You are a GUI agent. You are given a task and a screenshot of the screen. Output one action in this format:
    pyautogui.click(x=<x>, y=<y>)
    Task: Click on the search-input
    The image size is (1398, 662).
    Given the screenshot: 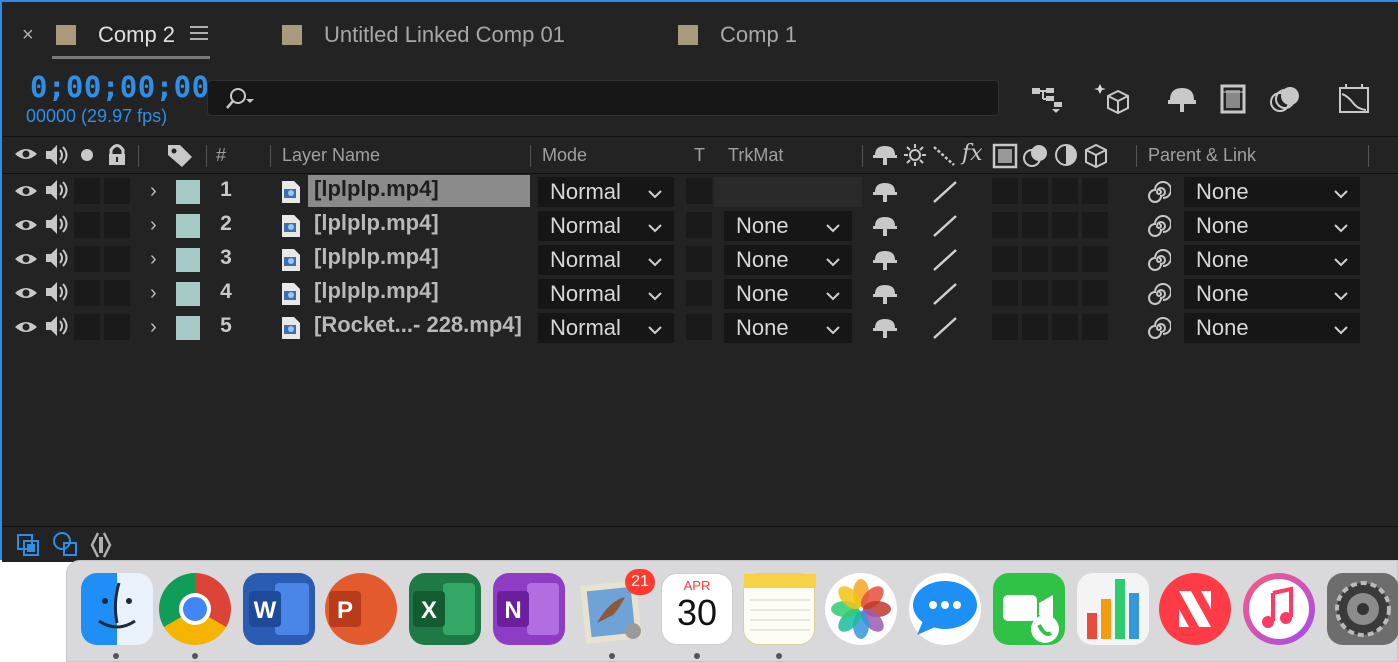 What is the action you would take?
    pyautogui.click(x=620, y=98)
    